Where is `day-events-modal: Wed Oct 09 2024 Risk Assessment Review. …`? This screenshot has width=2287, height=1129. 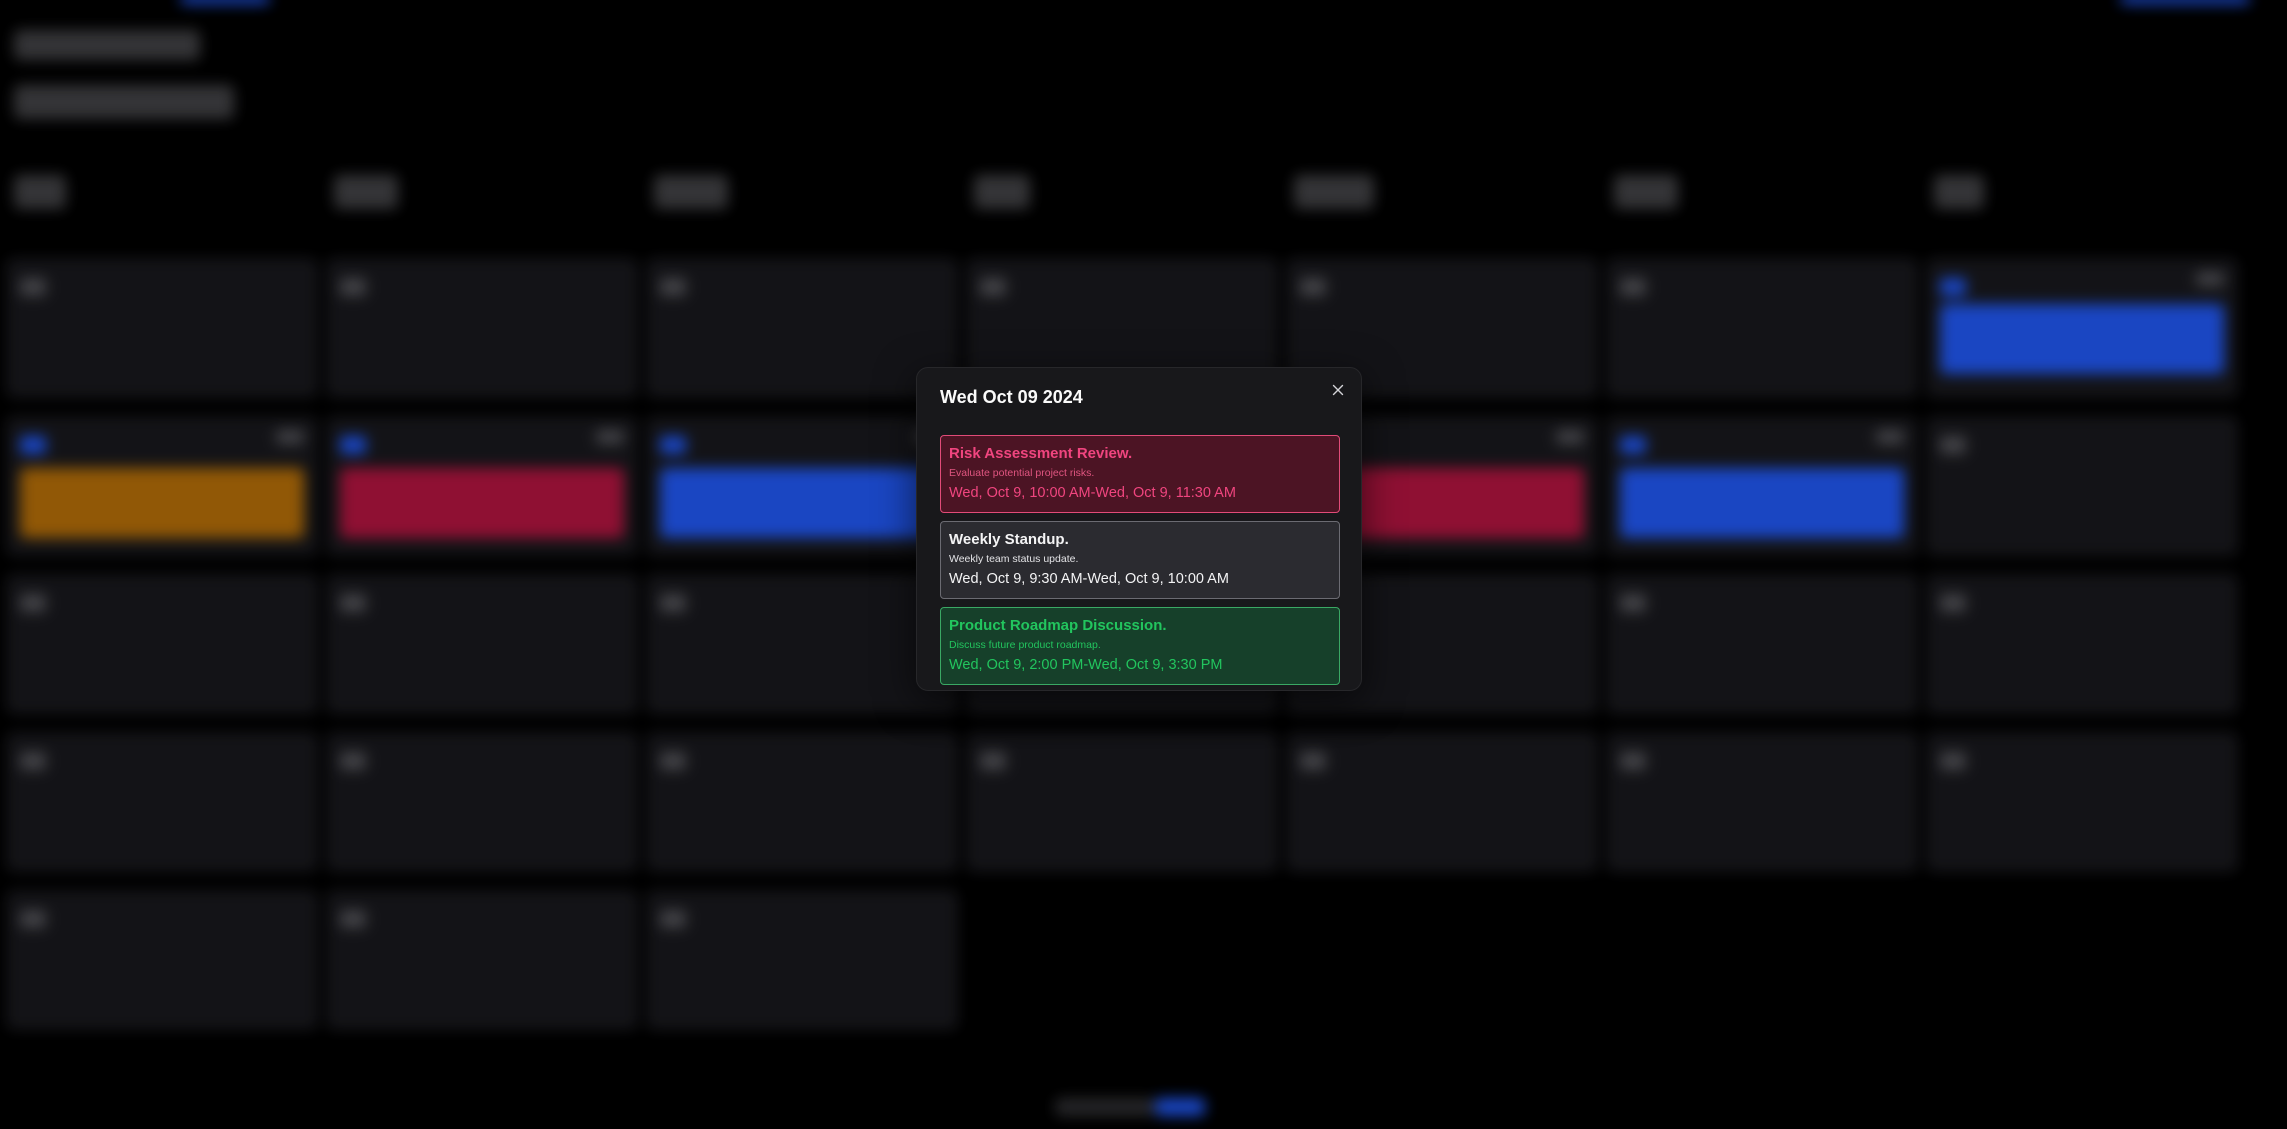
day-events-modal: Wed Oct 09 2024 Risk Assessment Review. … is located at coordinates (1139, 529).